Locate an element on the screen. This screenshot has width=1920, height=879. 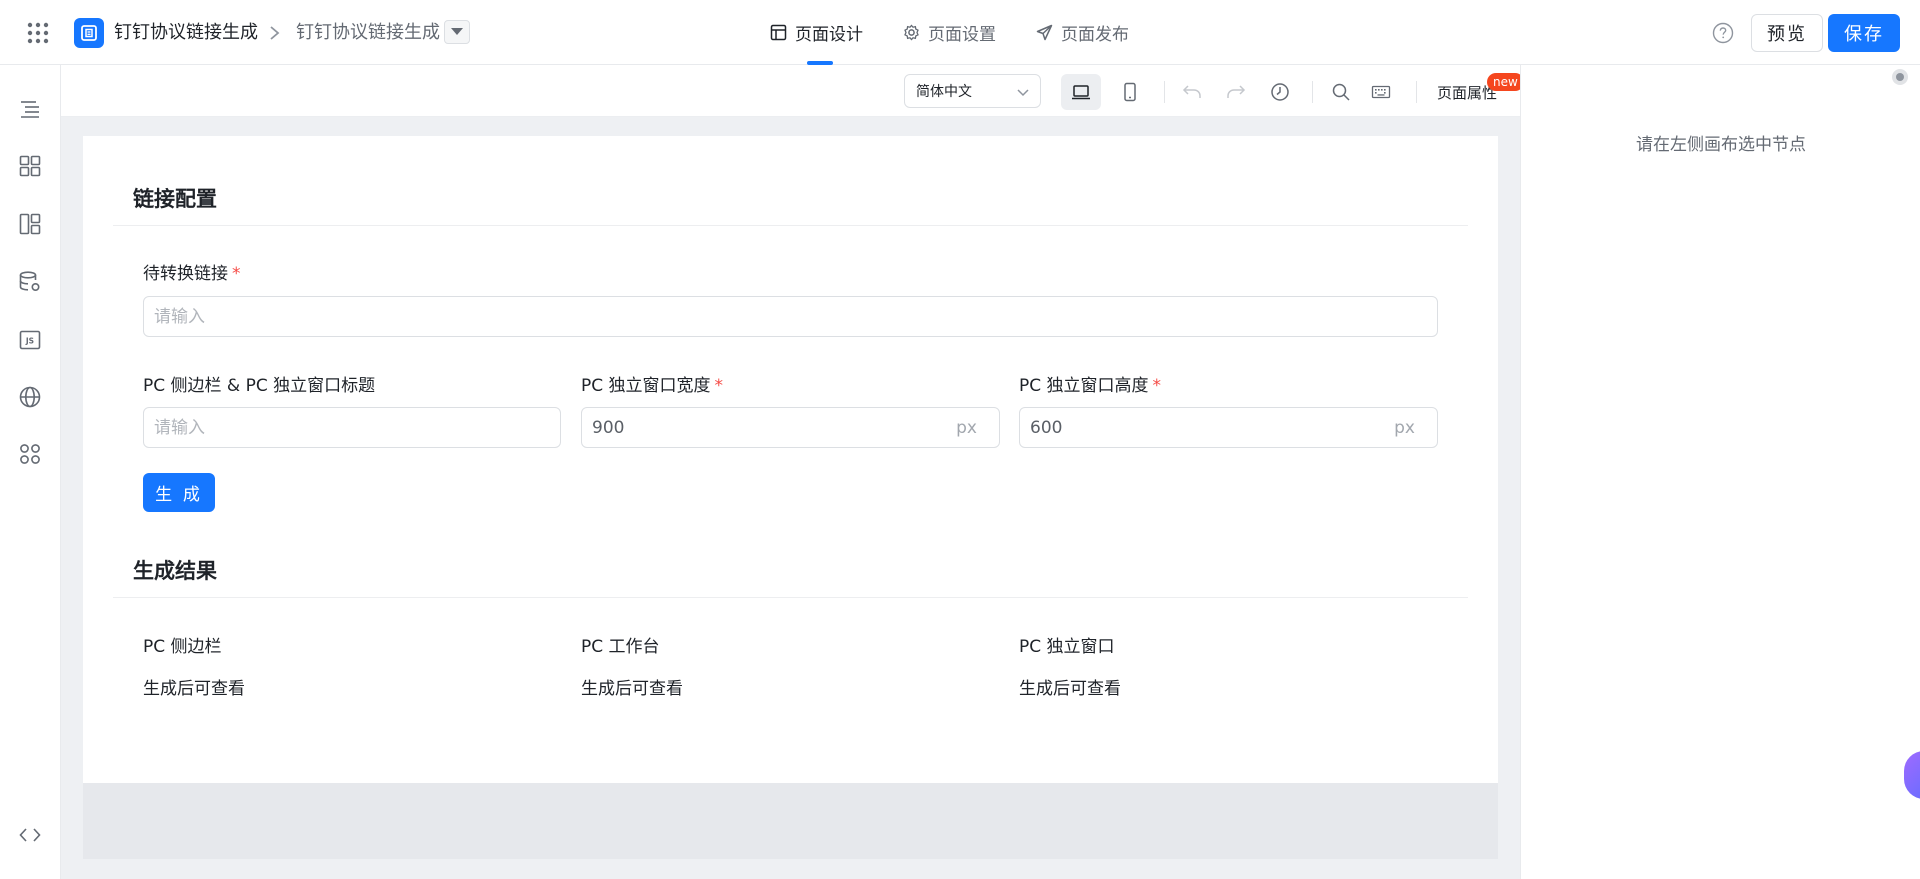
tab-page-settings-label: 页面设置 is located at coordinates (962, 35).